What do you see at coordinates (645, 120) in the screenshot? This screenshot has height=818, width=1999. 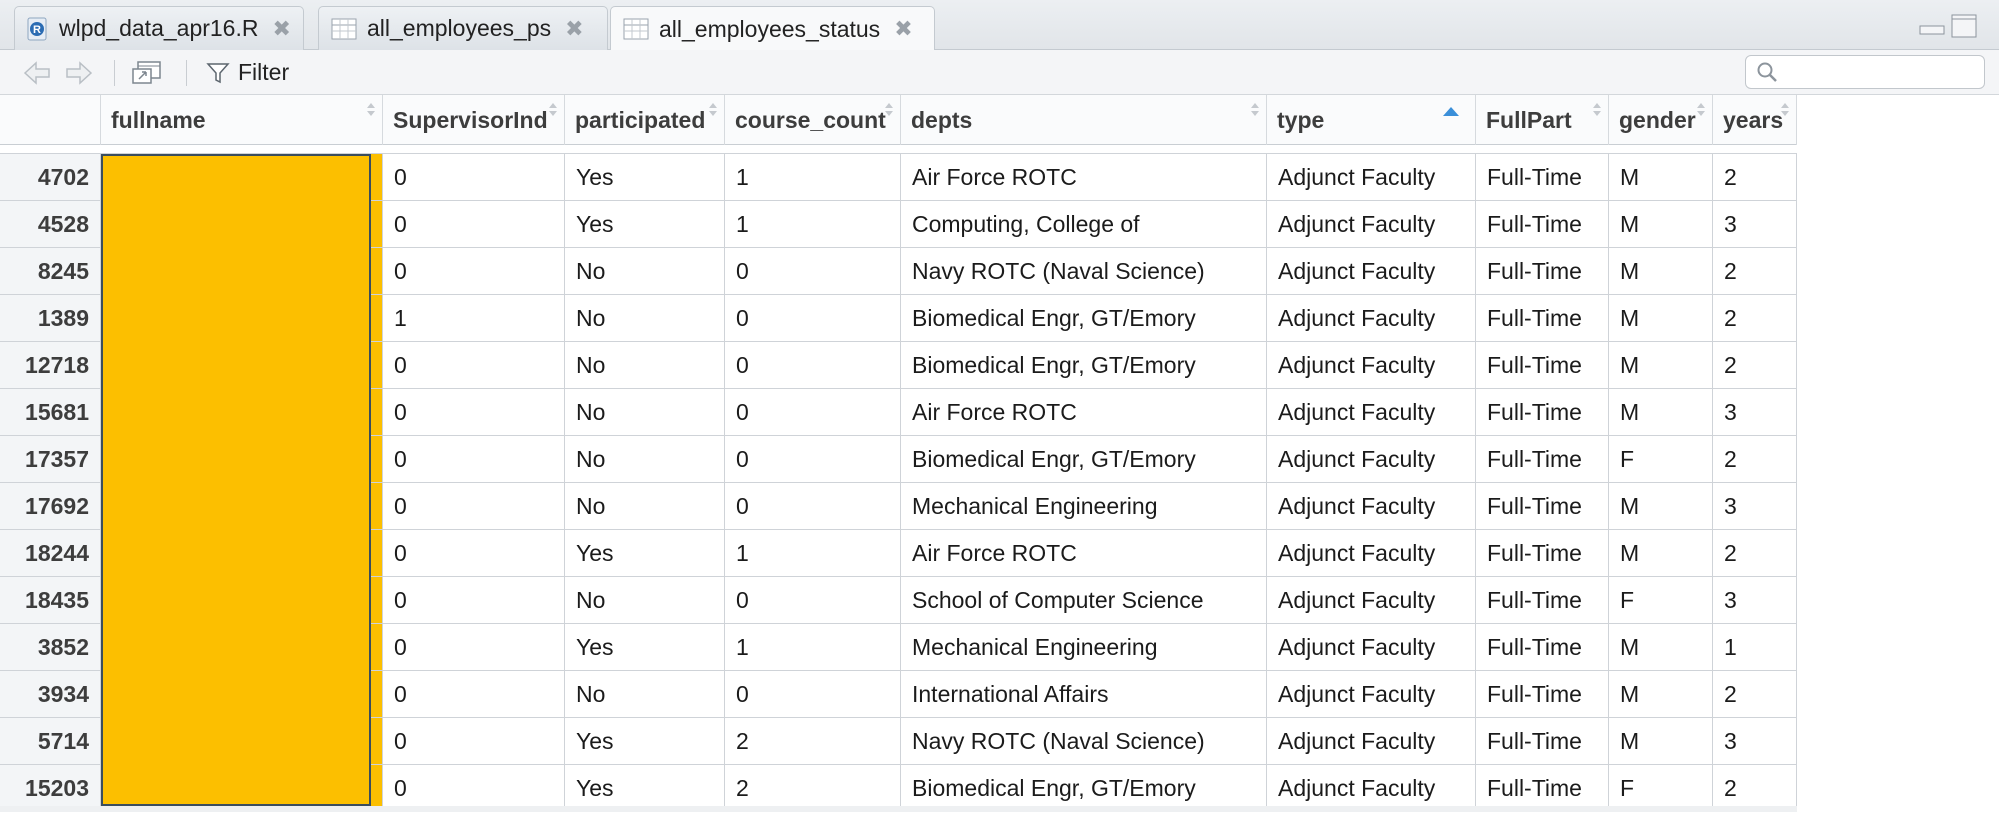 I see `header-participated: participated` at bounding box center [645, 120].